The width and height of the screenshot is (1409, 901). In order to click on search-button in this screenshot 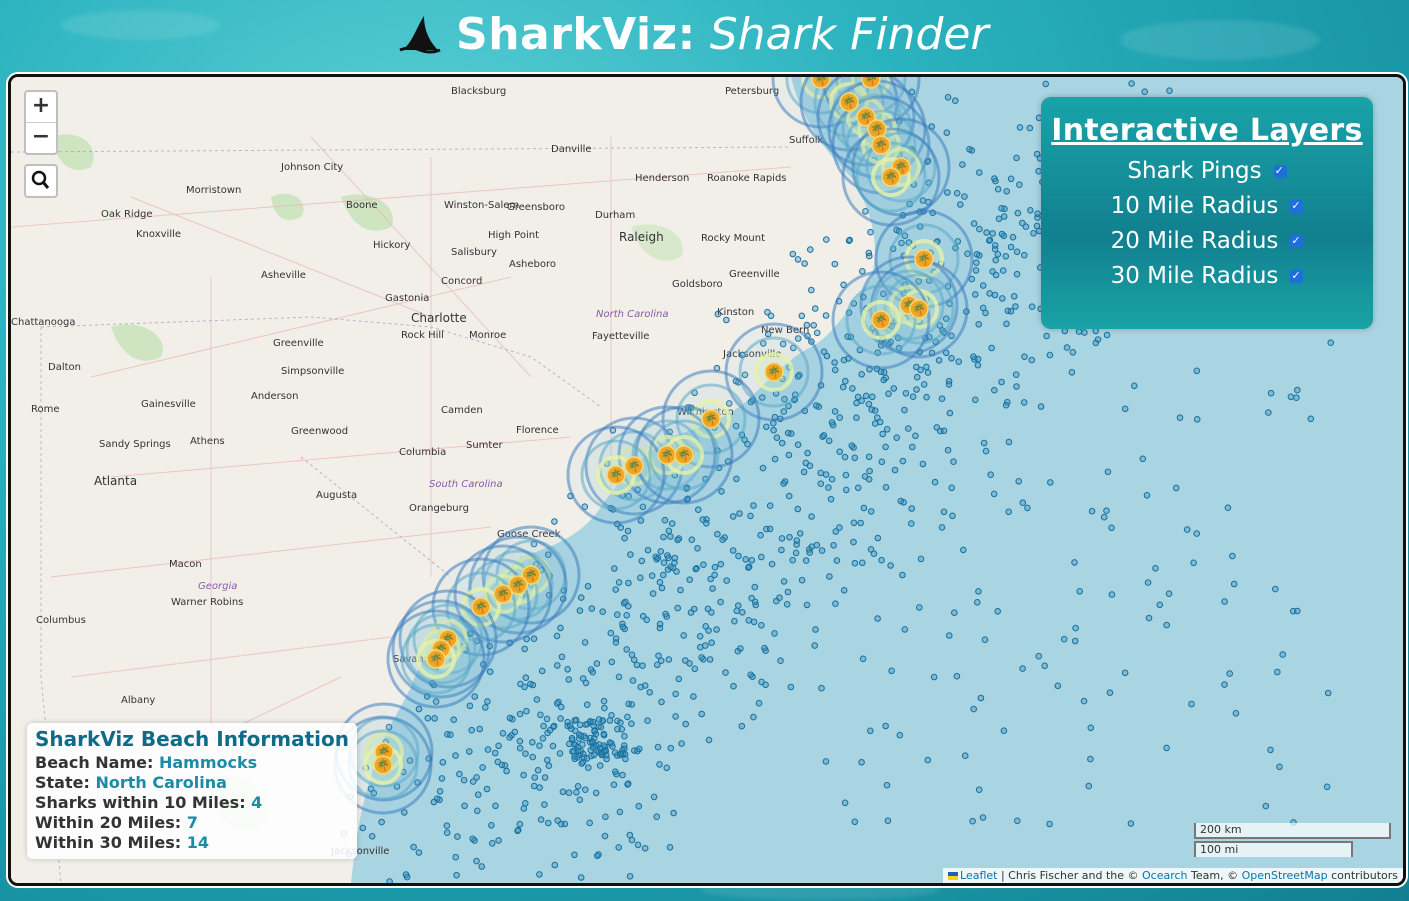, I will do `click(41, 181)`.